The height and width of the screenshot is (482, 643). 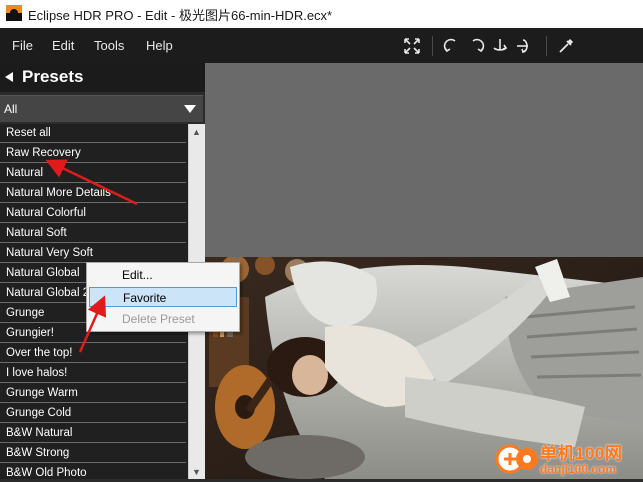 What do you see at coordinates (102, 77) in the screenshot?
I see `presets-panel-header: Presets` at bounding box center [102, 77].